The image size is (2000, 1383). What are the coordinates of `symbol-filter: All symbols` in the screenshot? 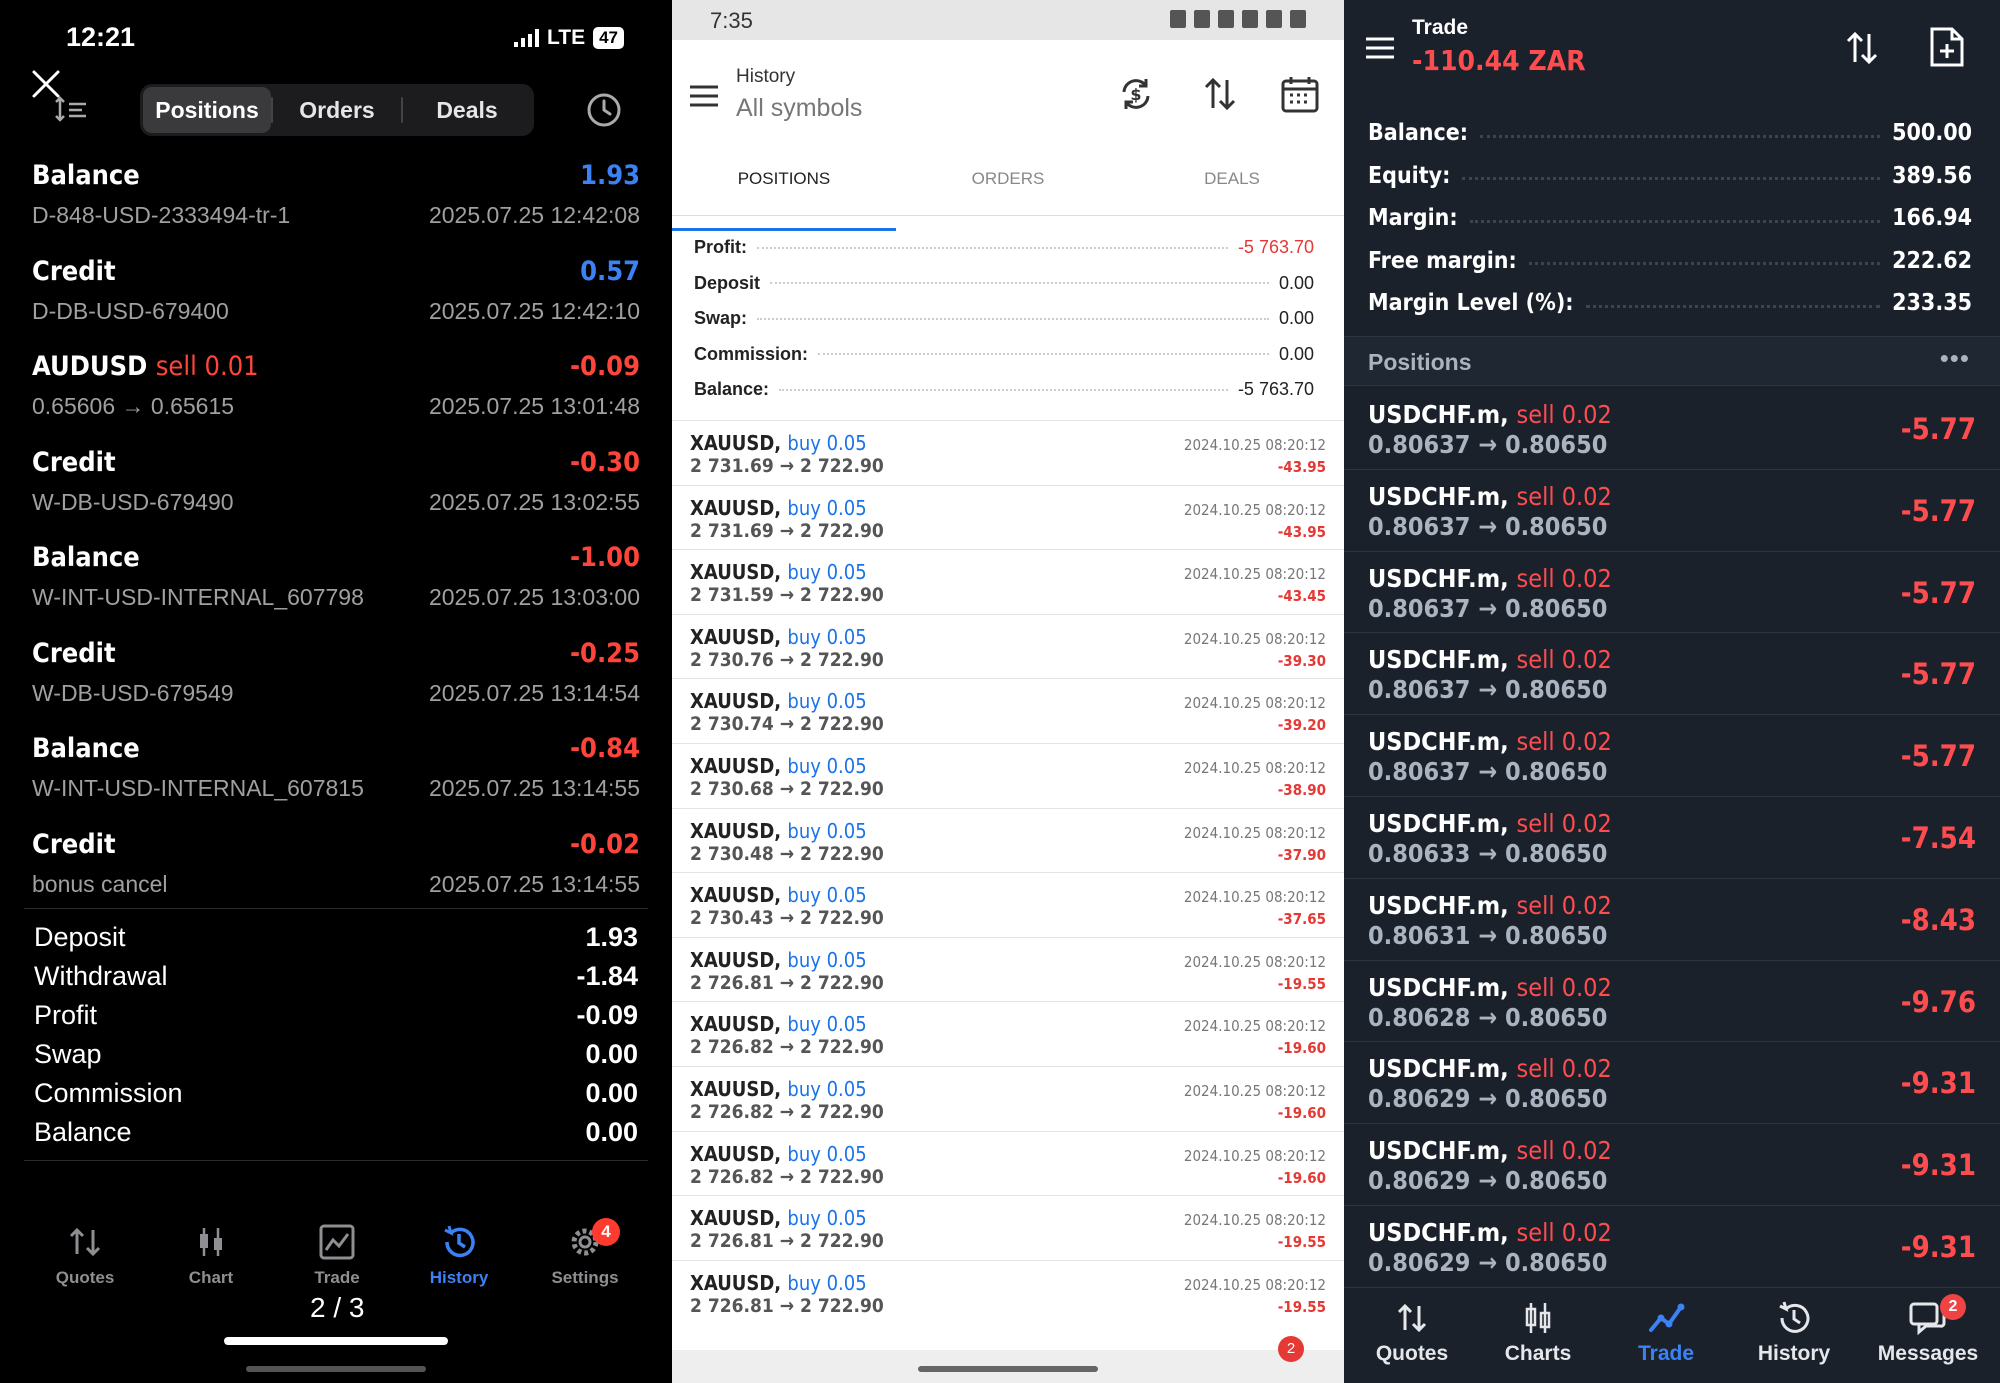 It's located at (799, 108).